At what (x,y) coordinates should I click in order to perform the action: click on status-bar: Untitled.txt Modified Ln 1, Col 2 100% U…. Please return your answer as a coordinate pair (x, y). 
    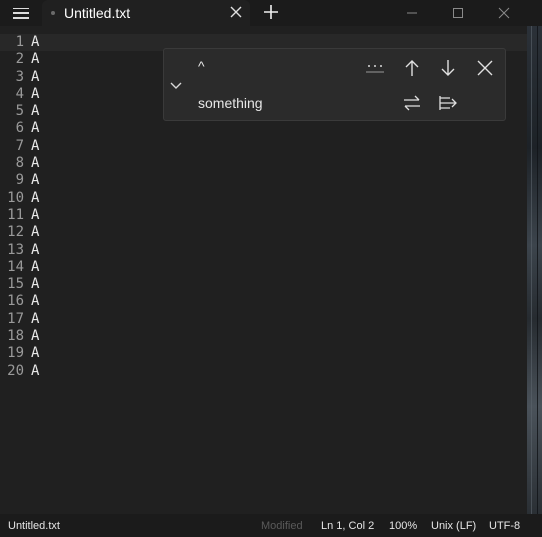
    Looking at the image, I should click on (271, 525).